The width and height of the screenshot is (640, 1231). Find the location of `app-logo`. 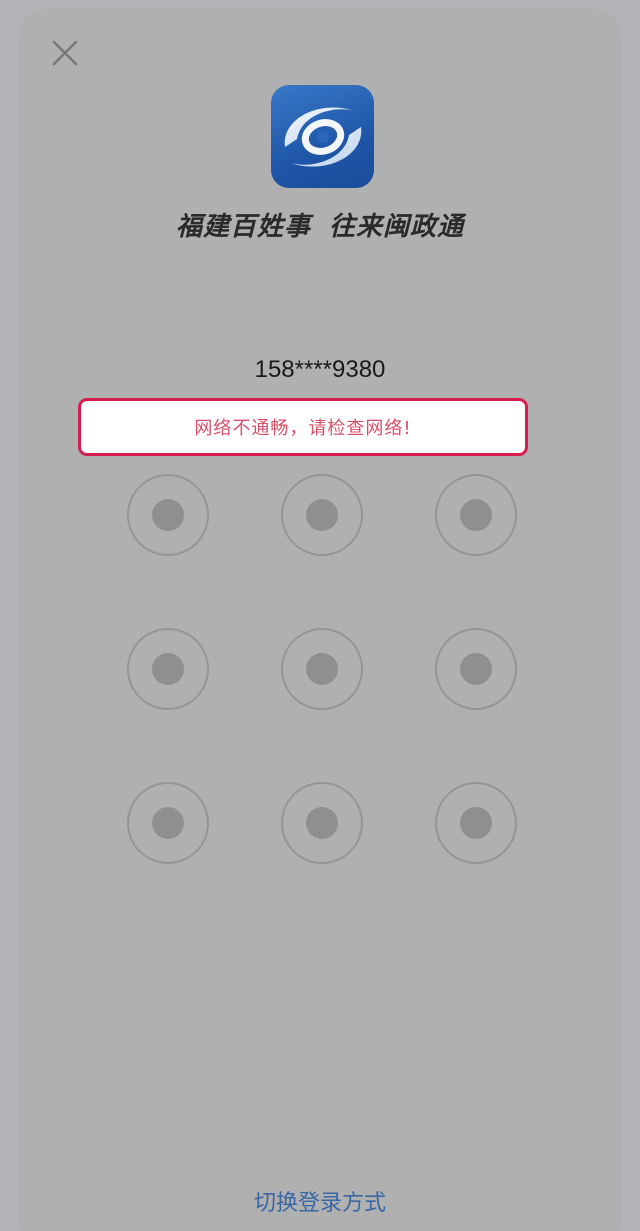

app-logo is located at coordinates (322, 136).